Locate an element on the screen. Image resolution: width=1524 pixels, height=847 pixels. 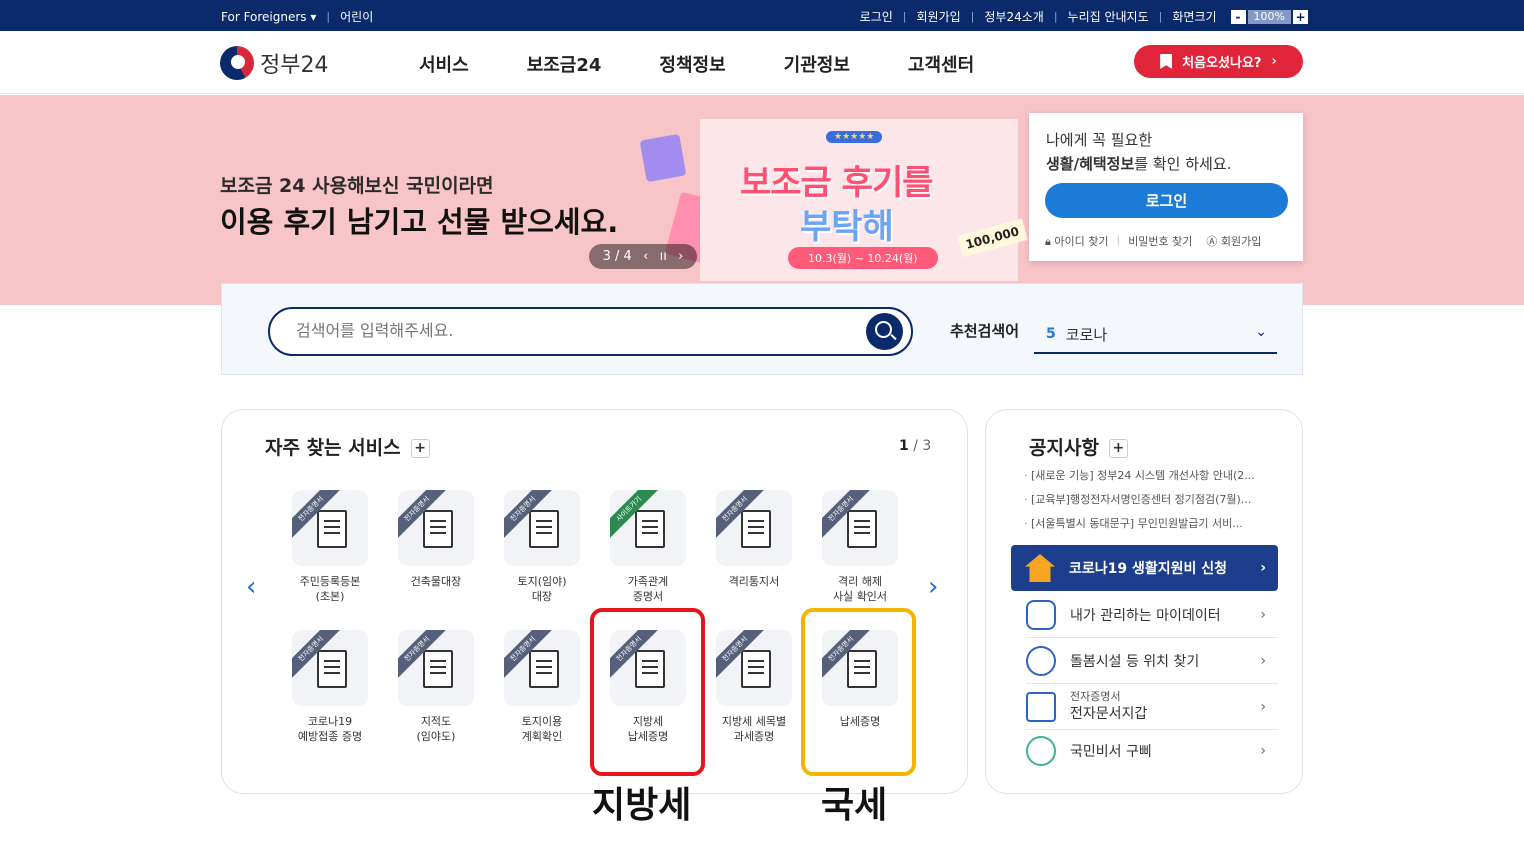
gift-card-amount: 100,000 is located at coordinates (992, 238).